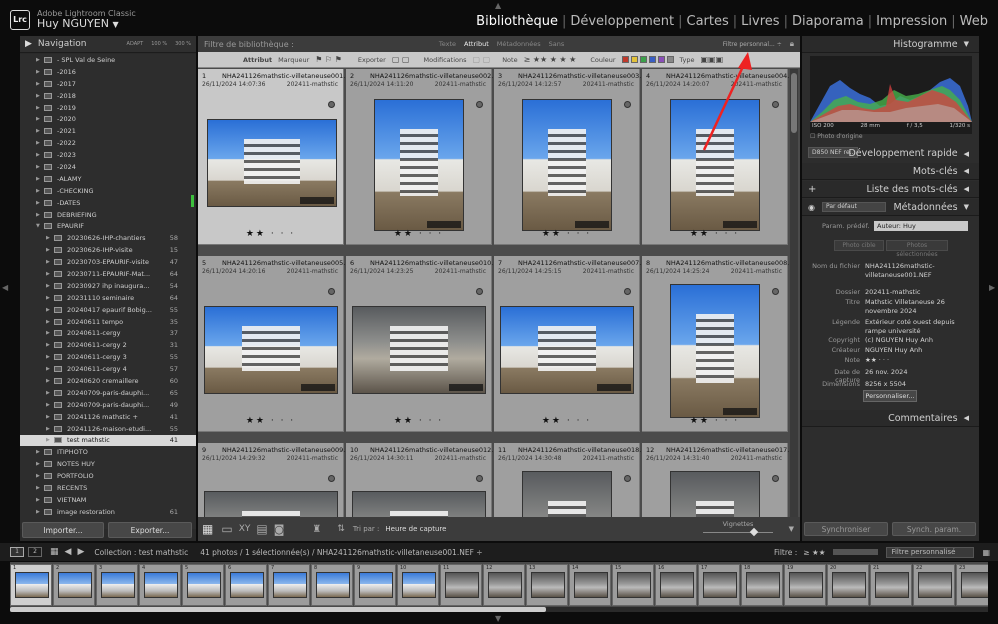 The height and width of the screenshot is (624, 998). Describe the element at coordinates (890, 207) in the screenshot. I see `metadata-header: ◉ Par défaut Métadonnées ▼` at that location.